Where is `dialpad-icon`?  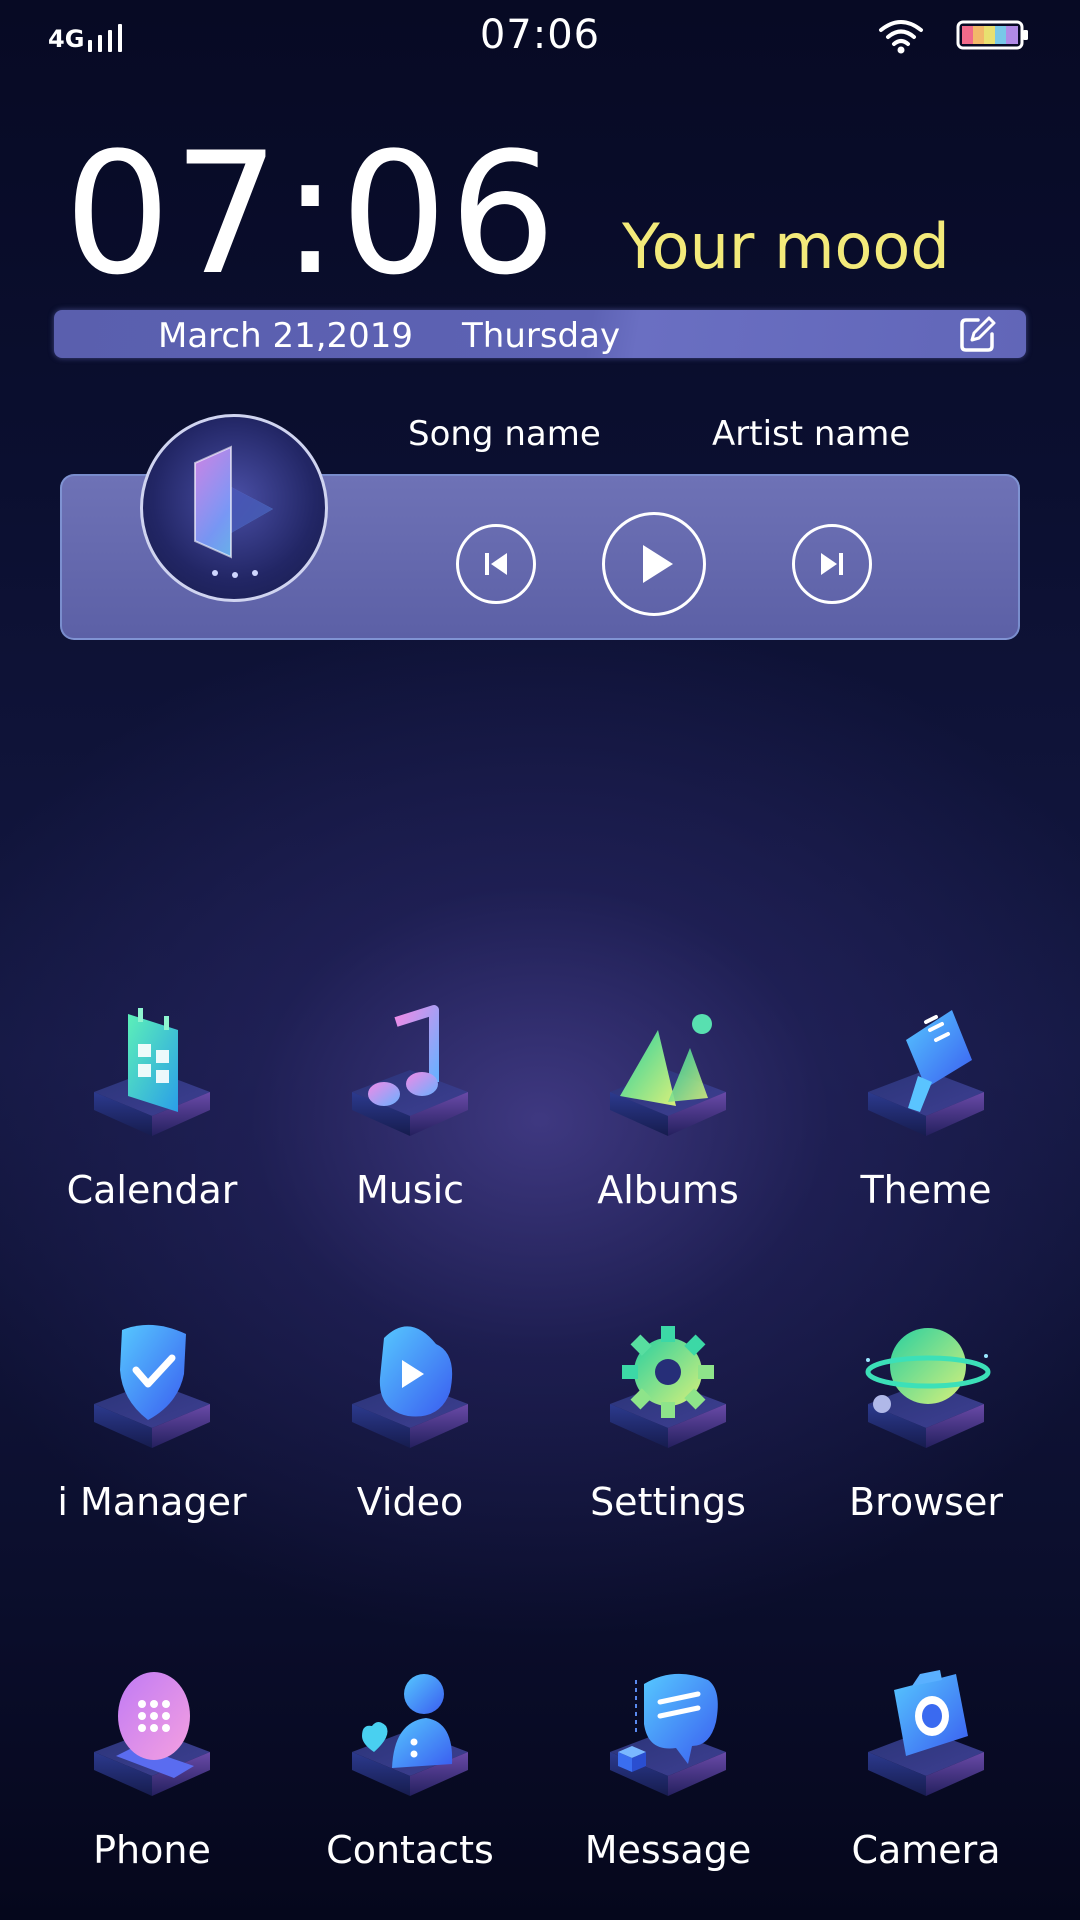 dialpad-icon is located at coordinates (152, 1734).